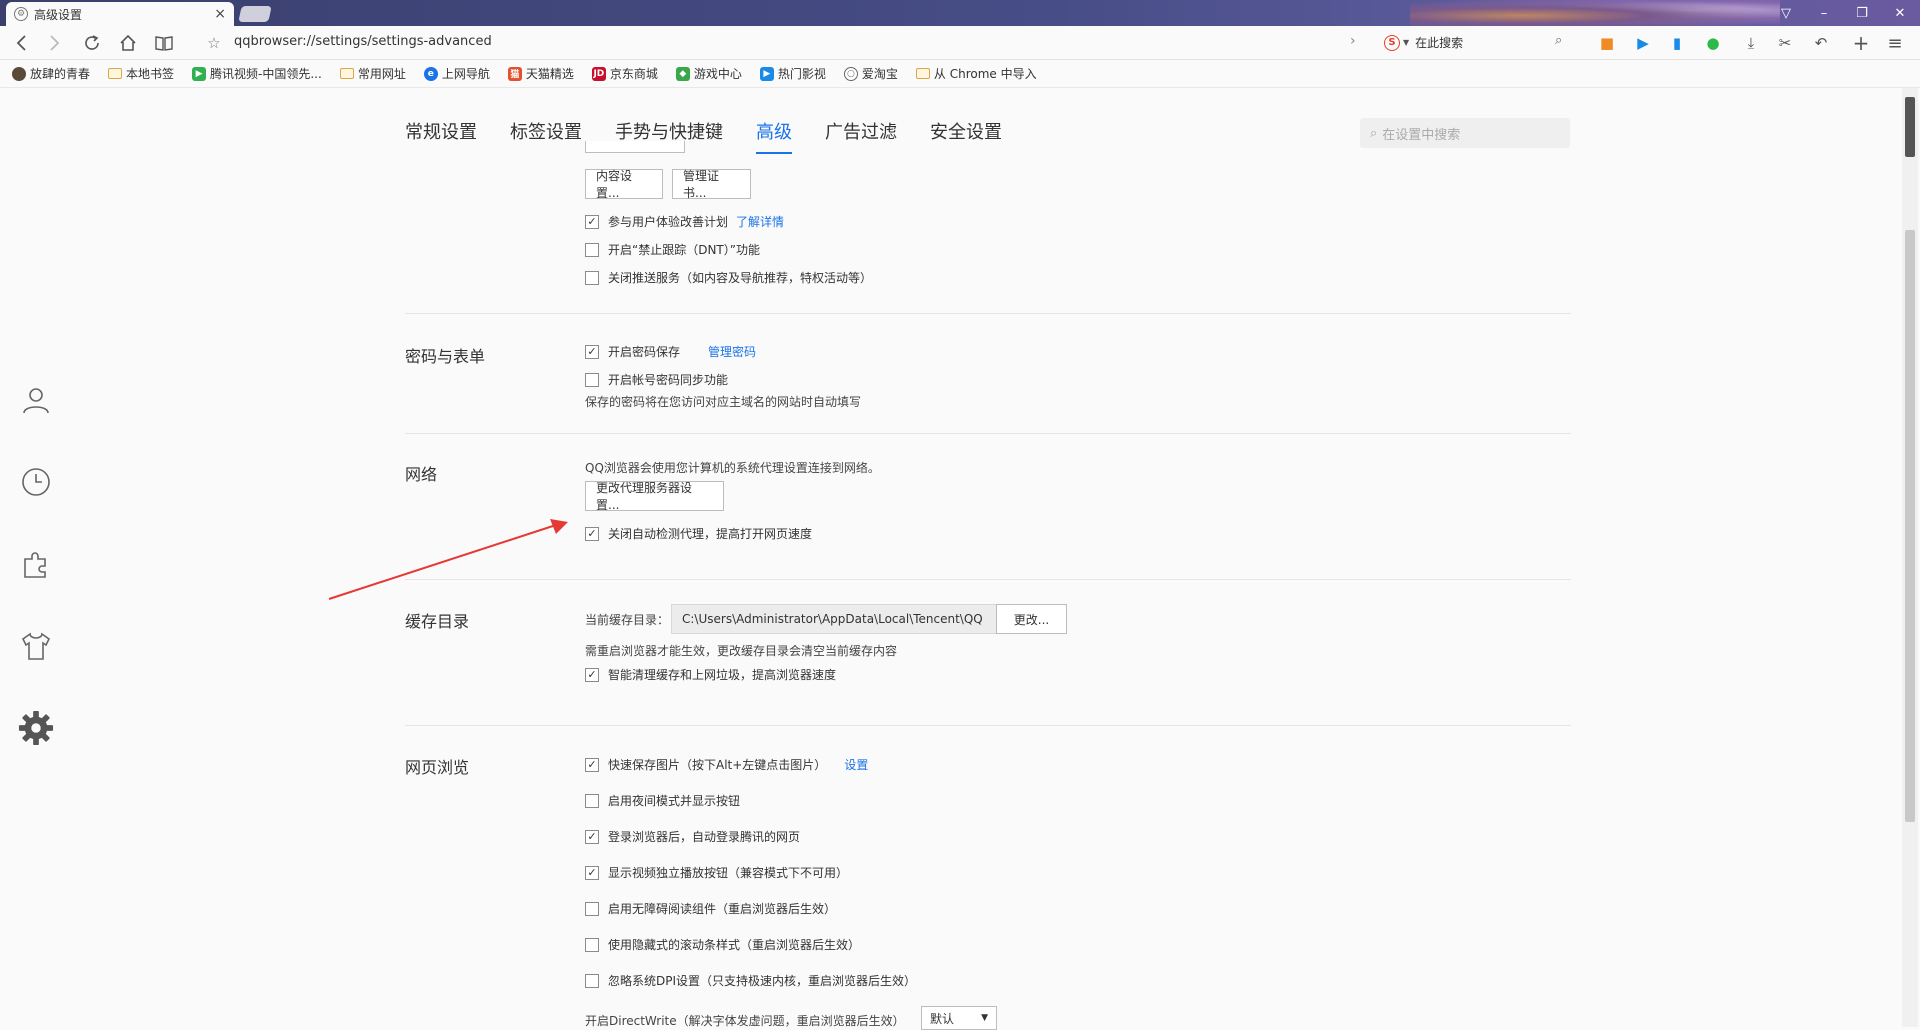 The image size is (1920, 1030). I want to click on tab-advanced: 高级, so click(774, 136).